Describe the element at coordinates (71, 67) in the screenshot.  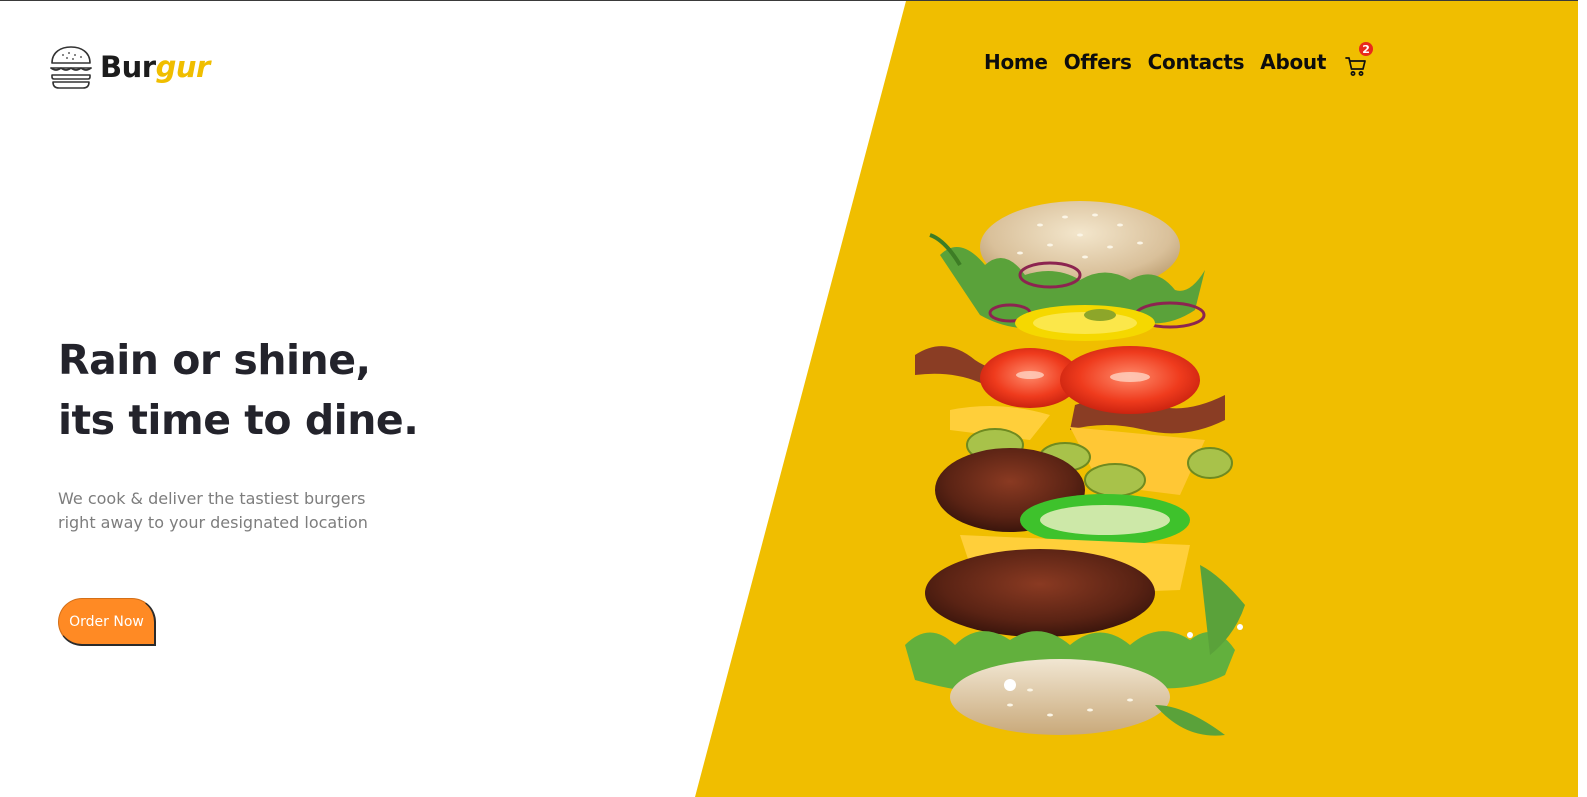
I see `burger-logo-icon` at that location.